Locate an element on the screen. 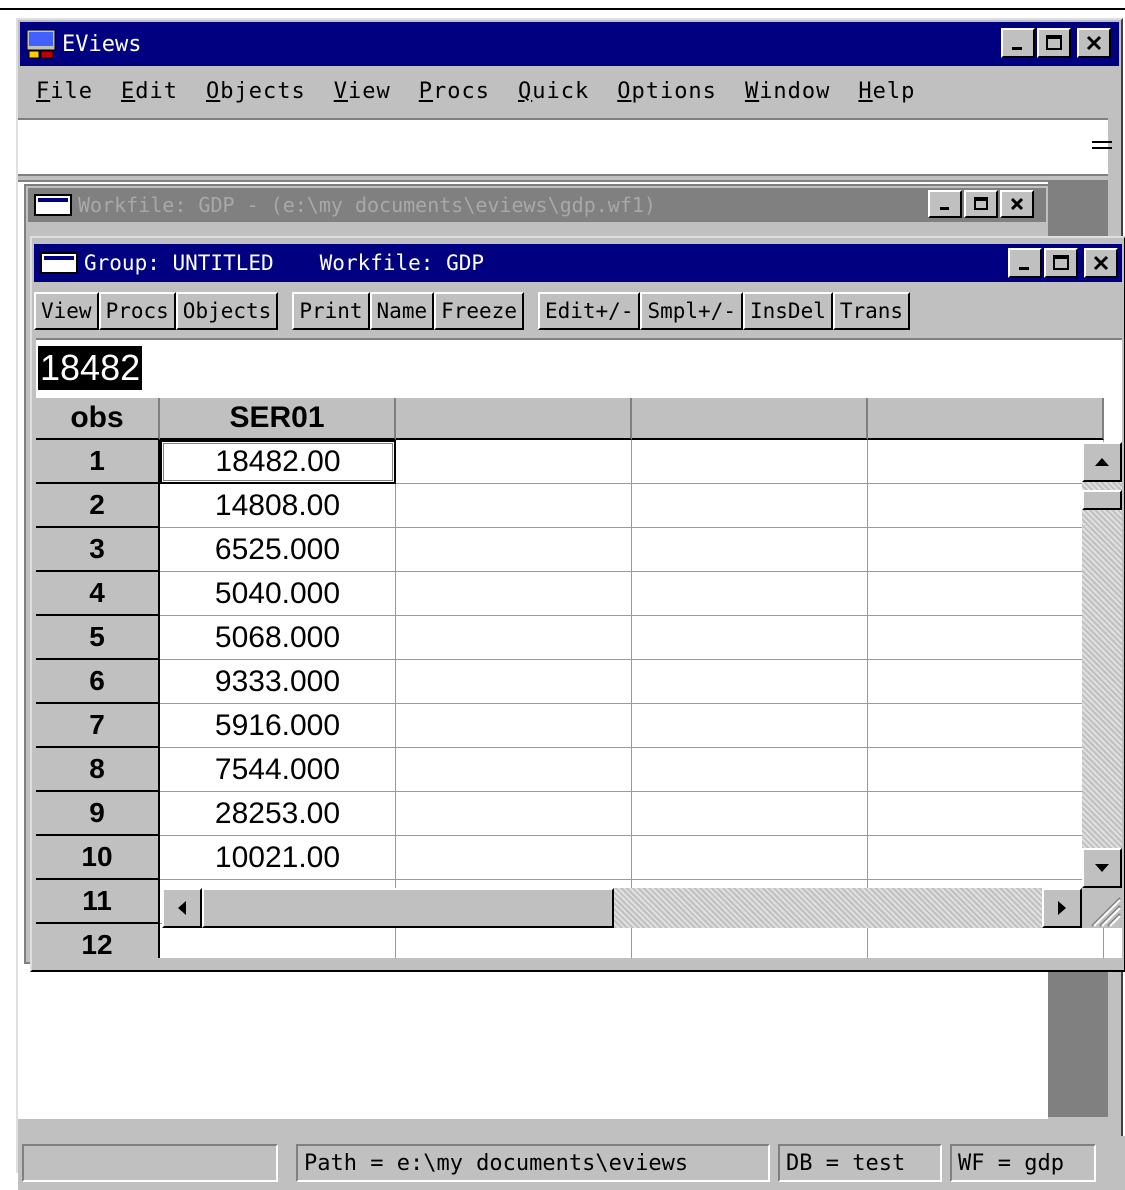 Image resolution: width=1125 pixels, height=1190 pixels. vertical-scrollbar is located at coordinates (1102, 685).